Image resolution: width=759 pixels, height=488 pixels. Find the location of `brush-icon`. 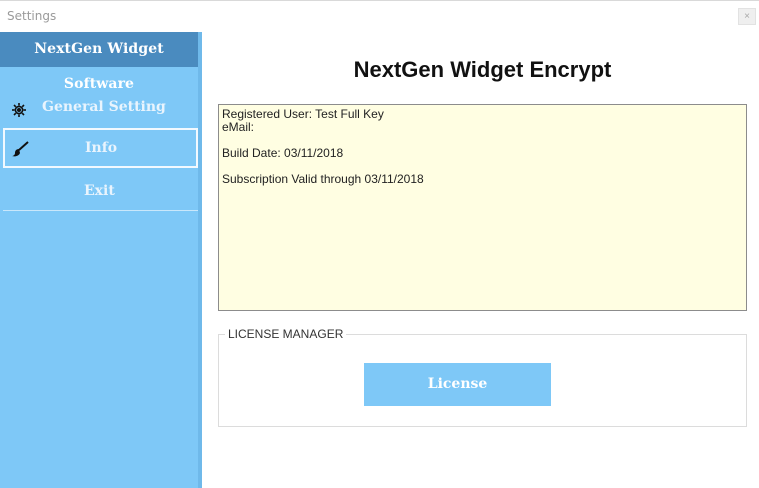

brush-icon is located at coordinates (20, 149).